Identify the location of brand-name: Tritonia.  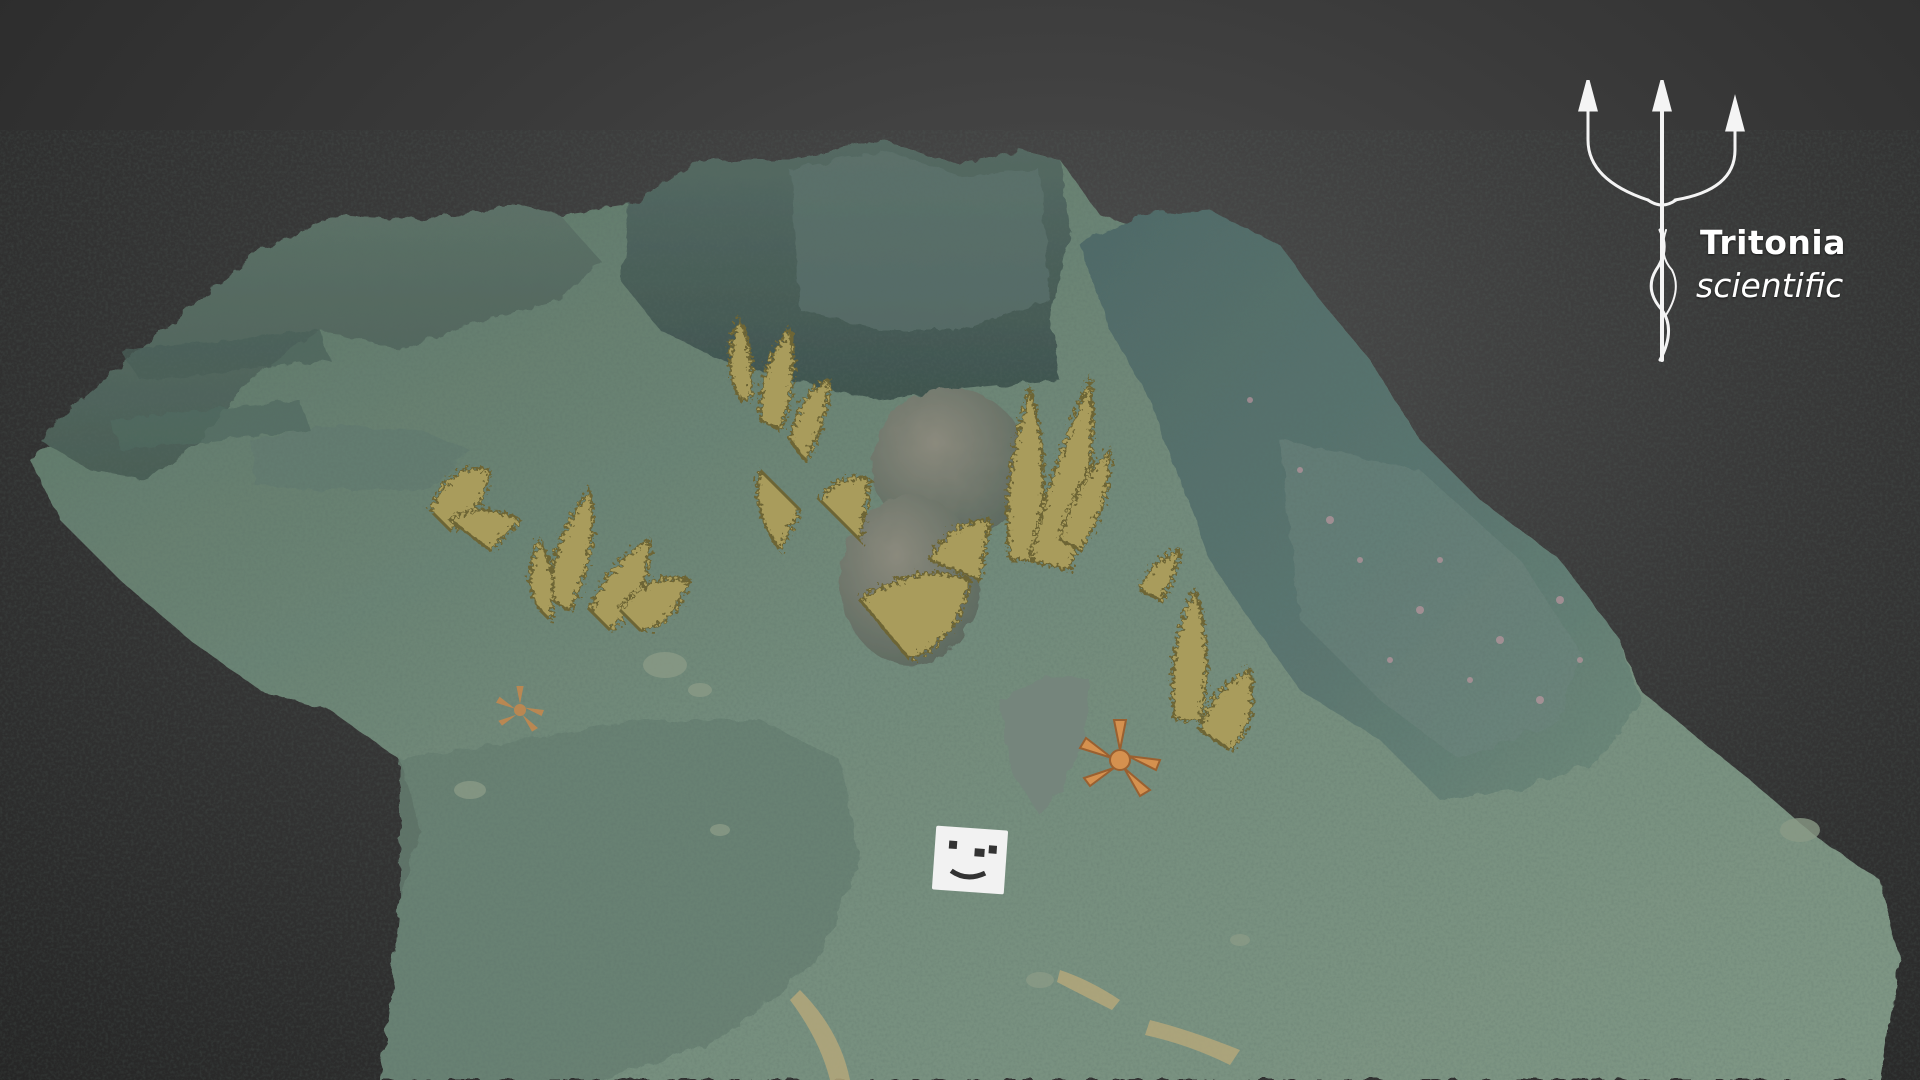
(1773, 242).